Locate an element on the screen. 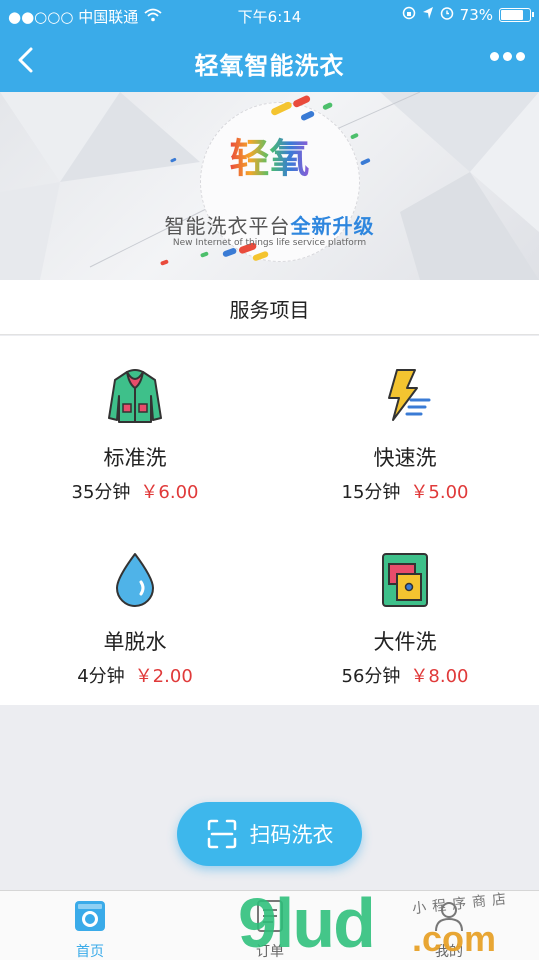  banner-headline-highlight: 全新升级 is located at coordinates (332, 226).